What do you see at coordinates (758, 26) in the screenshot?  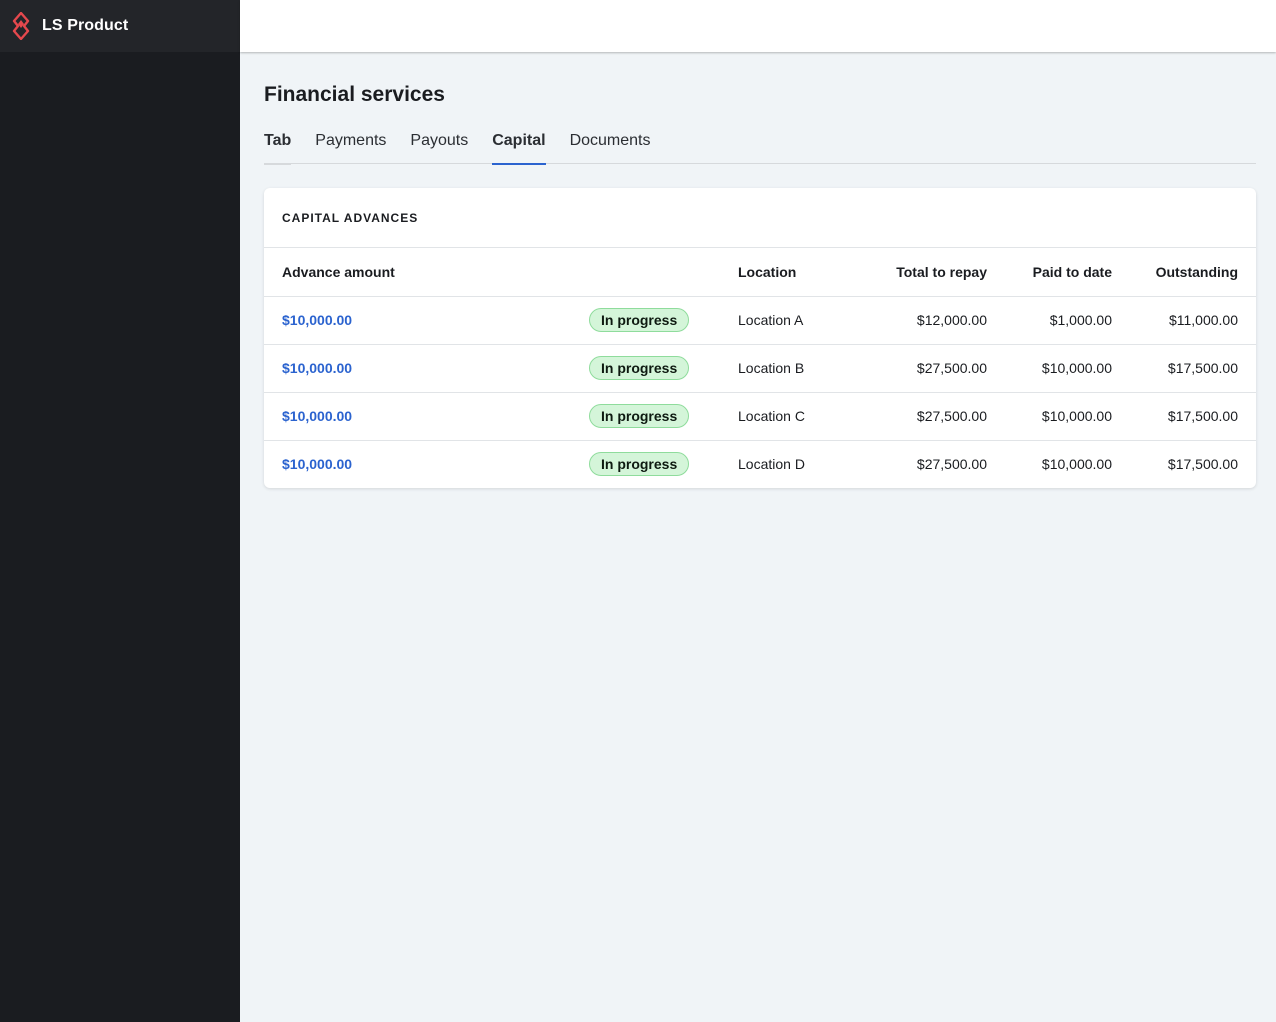 I see `top-bar` at bounding box center [758, 26].